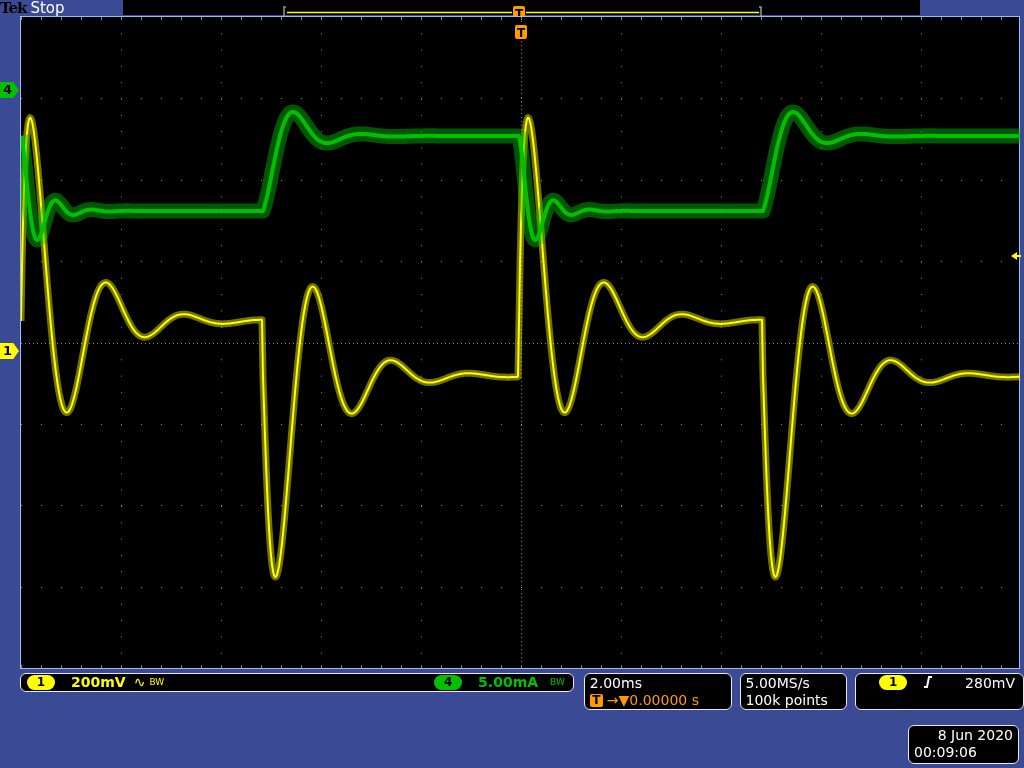  I want to click on date-label: 8 Jun 2020, so click(974, 735).